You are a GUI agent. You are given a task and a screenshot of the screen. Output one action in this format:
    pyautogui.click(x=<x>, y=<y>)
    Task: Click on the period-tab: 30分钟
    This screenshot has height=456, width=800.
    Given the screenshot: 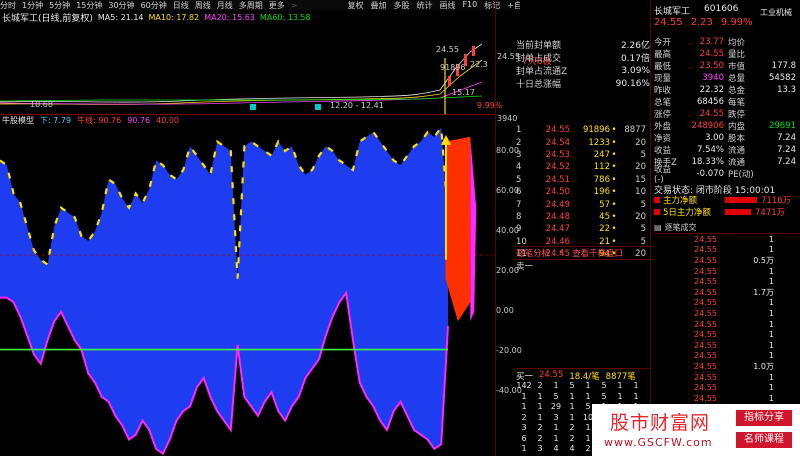 What is the action you would take?
    pyautogui.click(x=121, y=5)
    